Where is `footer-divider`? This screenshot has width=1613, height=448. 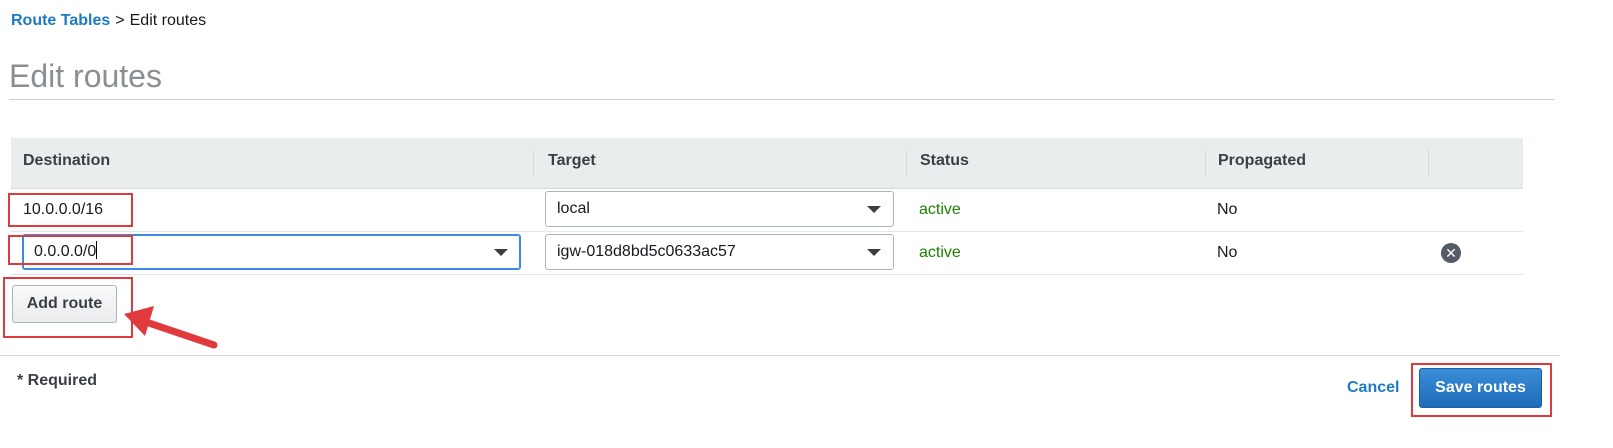 footer-divider is located at coordinates (780, 355).